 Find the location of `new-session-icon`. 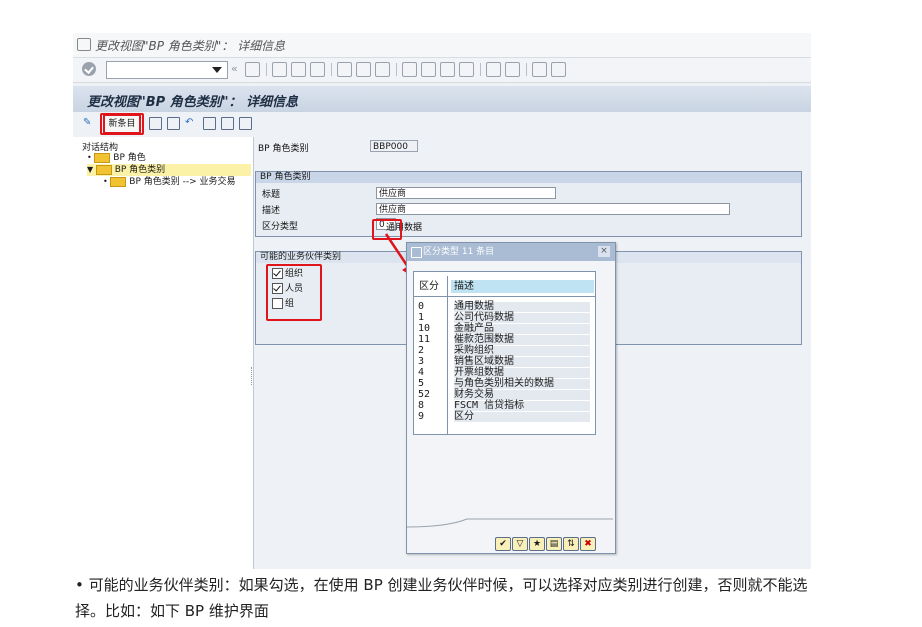

new-session-icon is located at coordinates (493, 69).